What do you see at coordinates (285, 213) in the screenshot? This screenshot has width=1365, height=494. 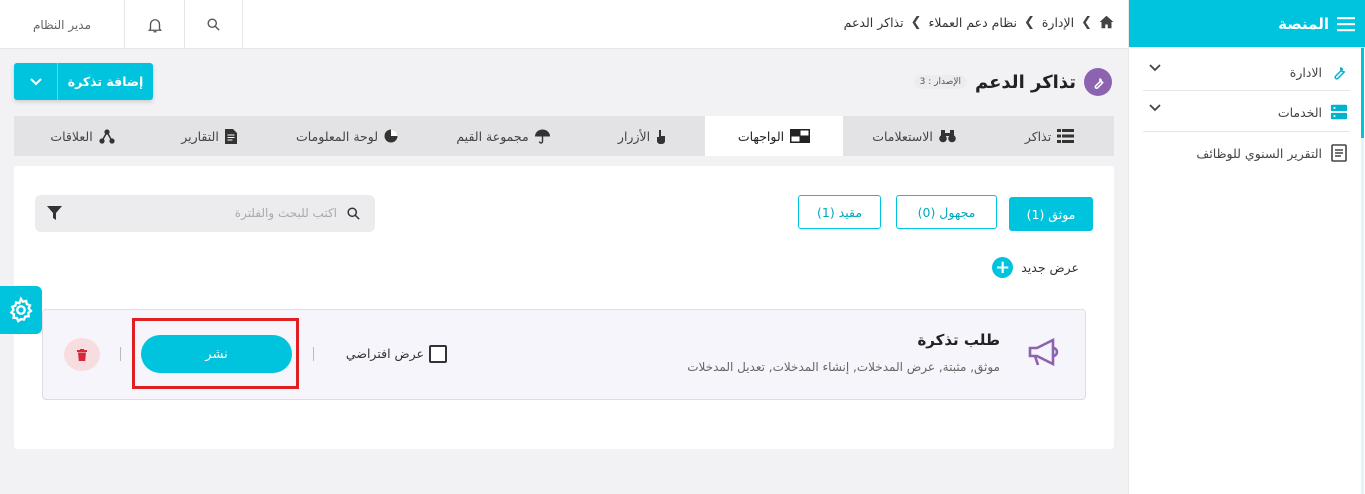 I see `search-placeholder: اكتب للبحث والفلترة` at bounding box center [285, 213].